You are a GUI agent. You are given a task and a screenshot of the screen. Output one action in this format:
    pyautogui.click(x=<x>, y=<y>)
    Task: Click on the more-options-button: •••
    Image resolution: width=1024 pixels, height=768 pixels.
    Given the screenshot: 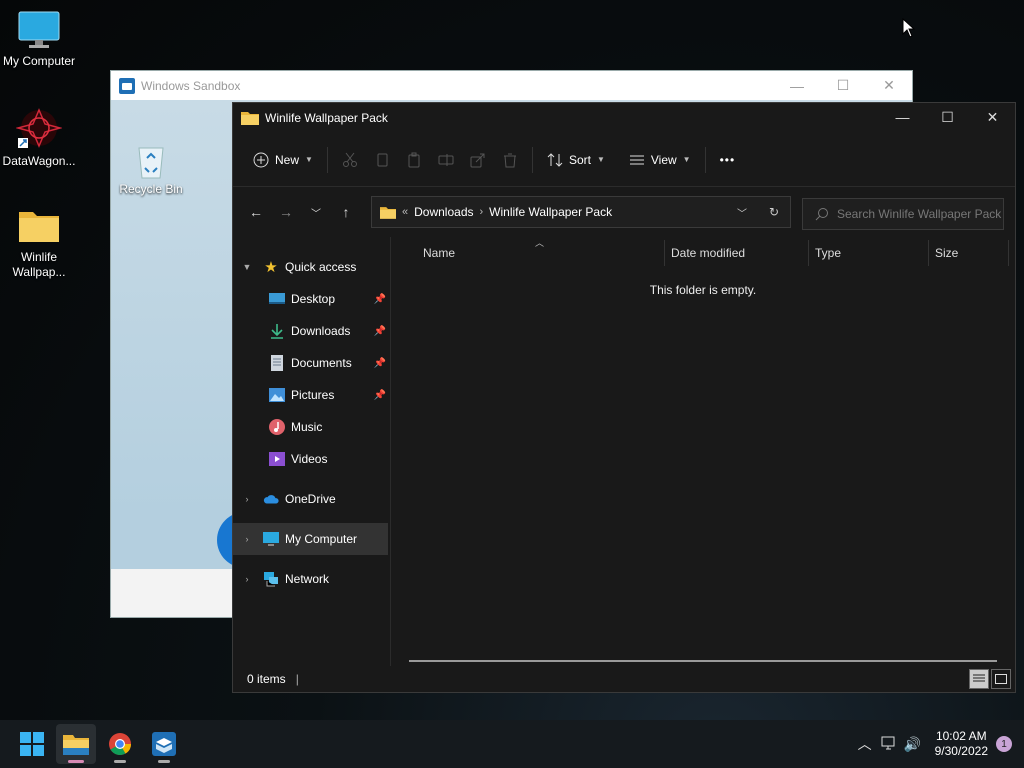 What is the action you would take?
    pyautogui.click(x=728, y=160)
    